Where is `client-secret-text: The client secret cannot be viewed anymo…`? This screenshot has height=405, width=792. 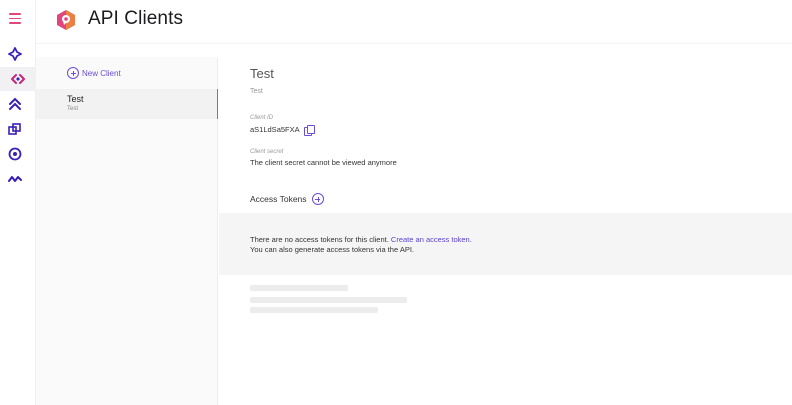 client-secret-text: The client secret cannot be viewed anymo… is located at coordinates (323, 162).